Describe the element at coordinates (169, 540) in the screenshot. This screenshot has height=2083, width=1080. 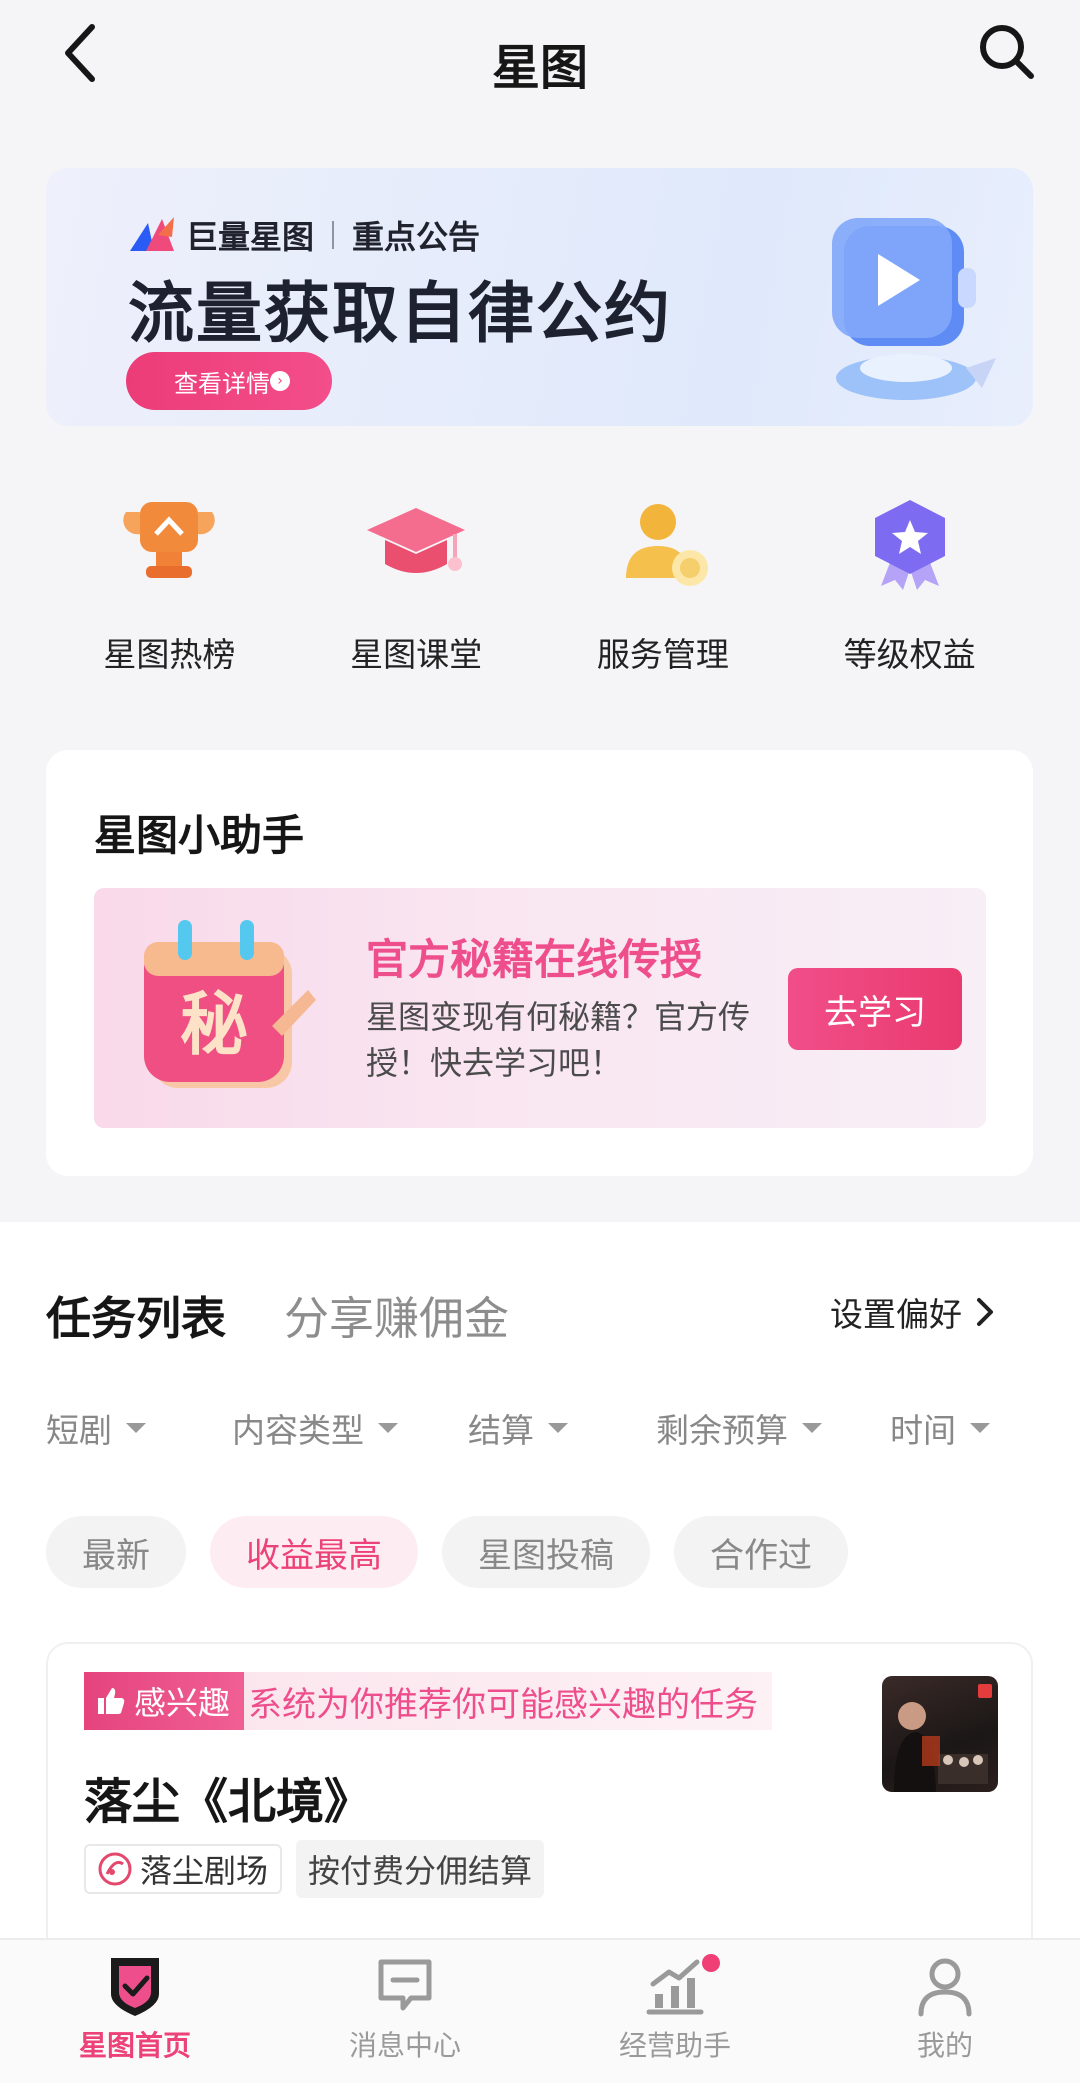
I see `trophy-icon` at that location.